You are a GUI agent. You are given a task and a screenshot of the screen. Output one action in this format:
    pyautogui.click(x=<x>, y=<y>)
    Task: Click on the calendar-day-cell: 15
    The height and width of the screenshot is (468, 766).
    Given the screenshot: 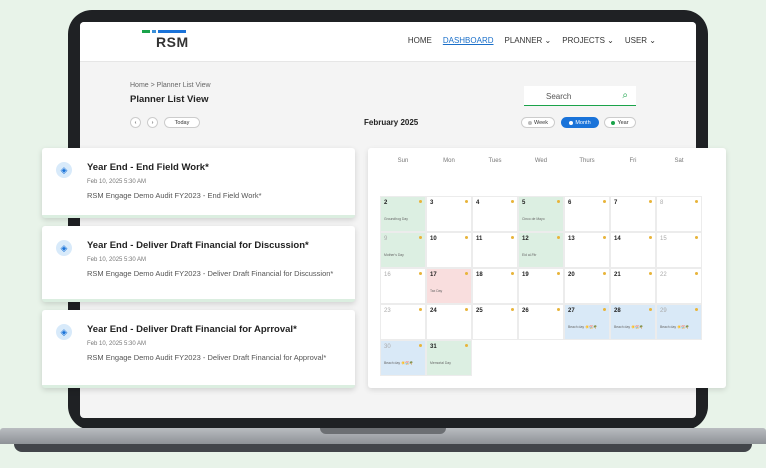 What is the action you would take?
    pyautogui.click(x=679, y=250)
    